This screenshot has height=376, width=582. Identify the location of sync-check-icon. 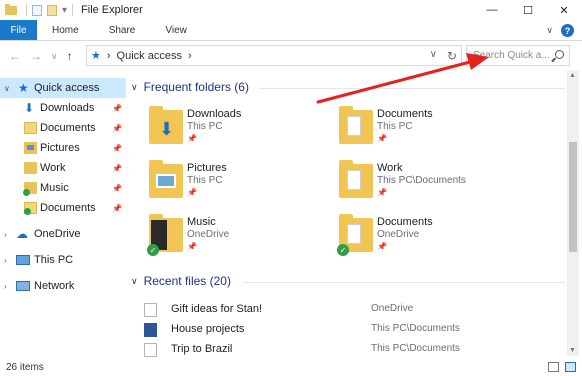
(27, 211).